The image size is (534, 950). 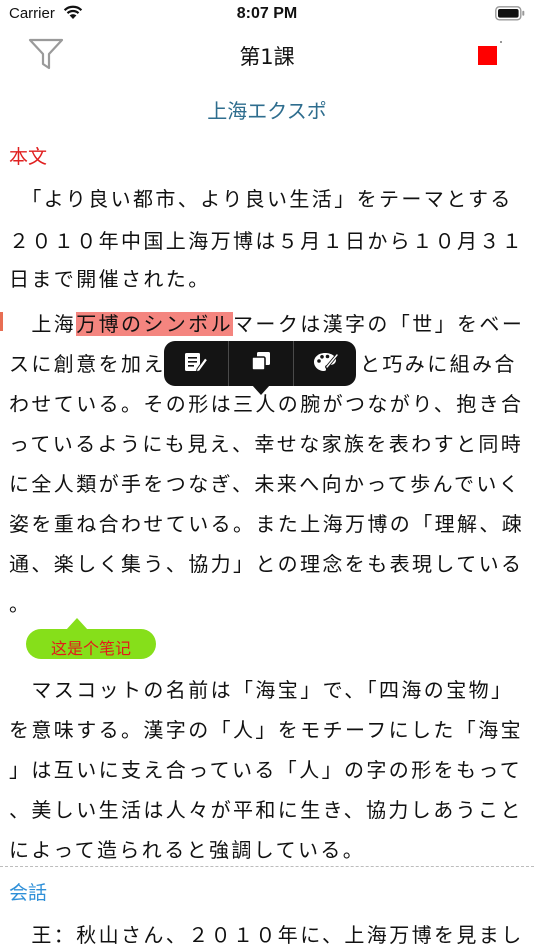 I want to click on selection-popup-menu, so click(x=260, y=363).